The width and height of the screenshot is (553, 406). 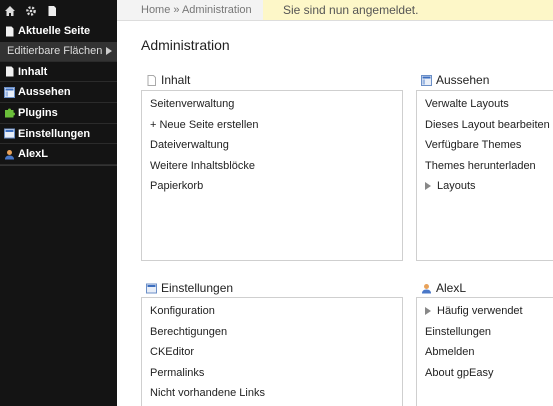 I want to click on sidebar-subitem-label: Editierbare Flächen, so click(x=55, y=51).